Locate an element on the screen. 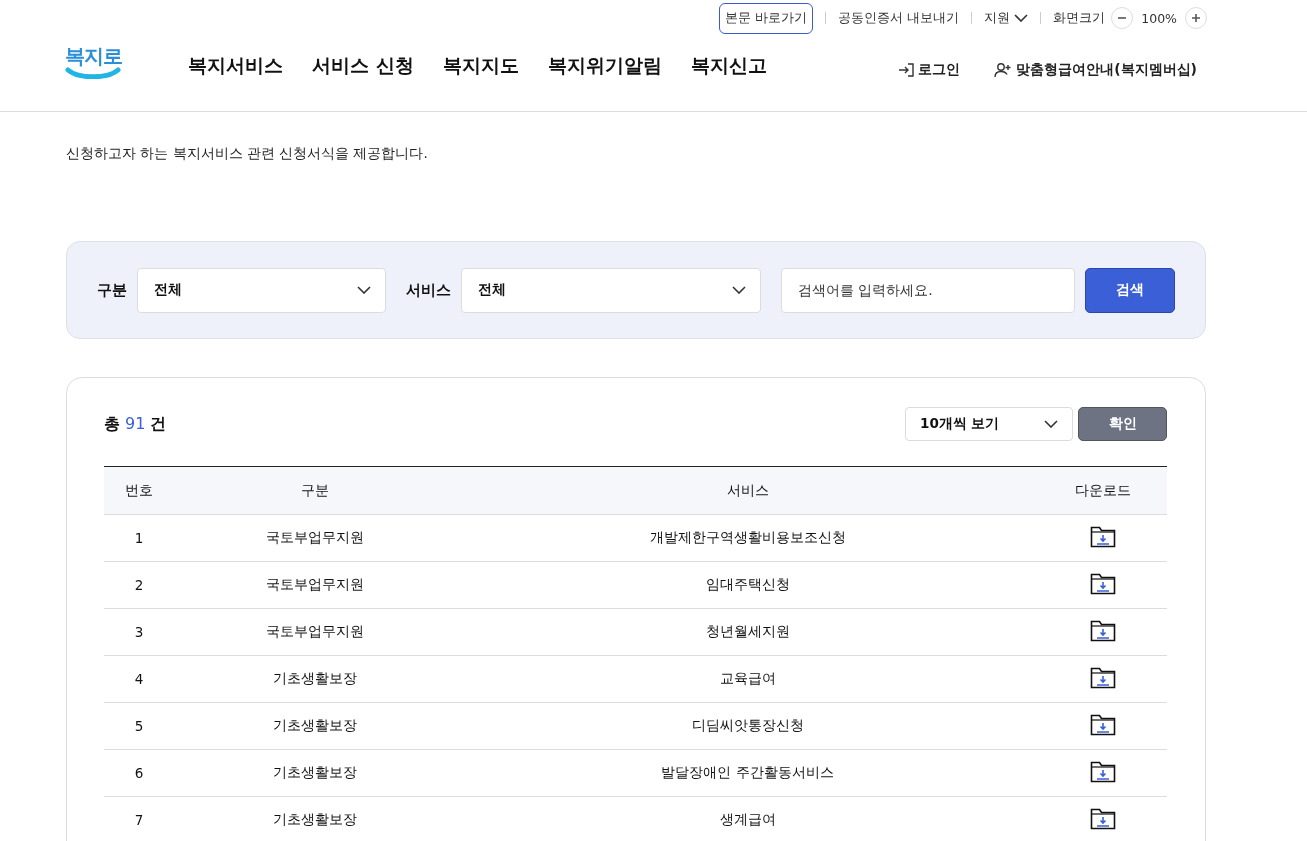  count-label: 총 is located at coordinates (112, 424).